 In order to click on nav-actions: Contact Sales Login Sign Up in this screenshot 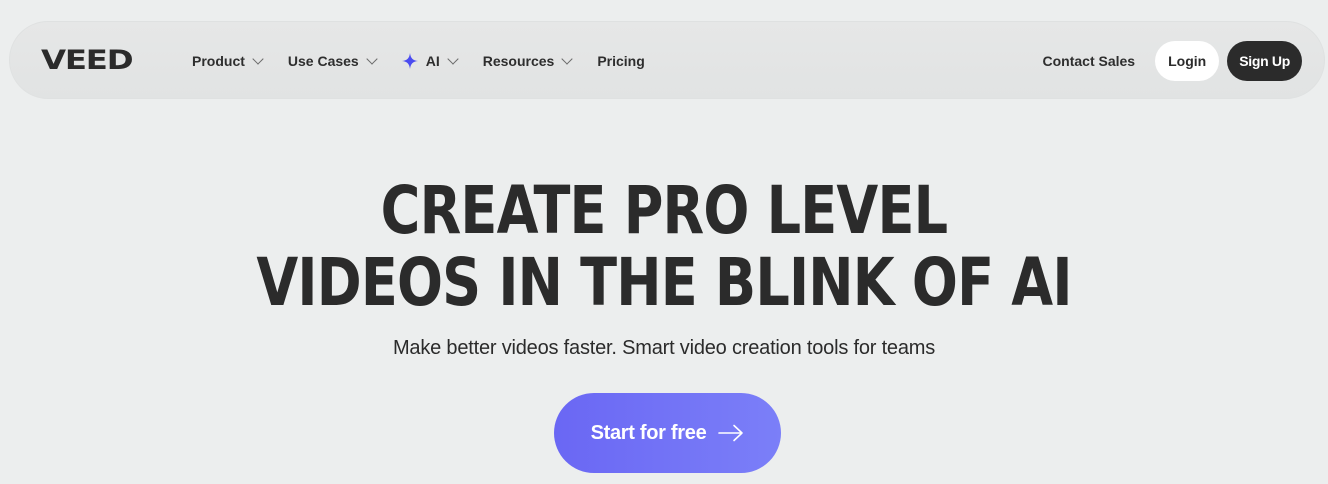, I will do `click(1172, 61)`.